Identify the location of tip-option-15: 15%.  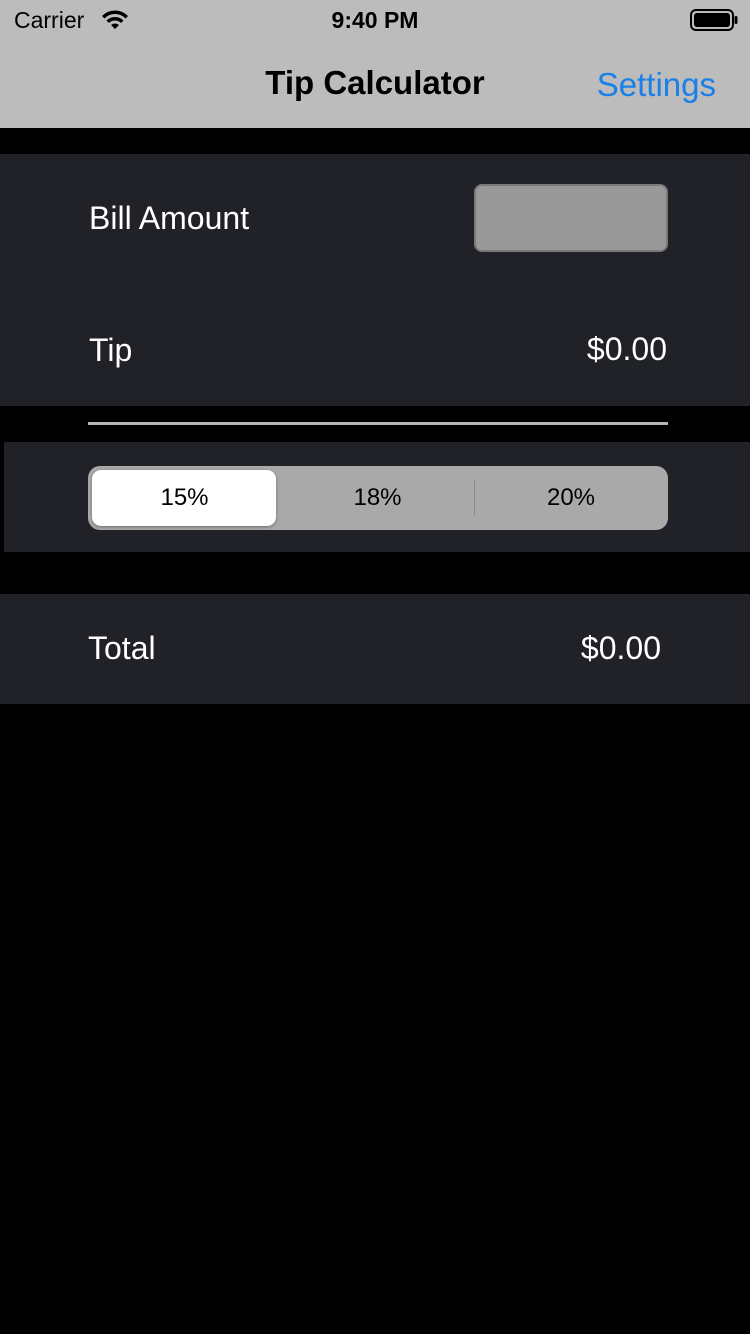
(184, 498).